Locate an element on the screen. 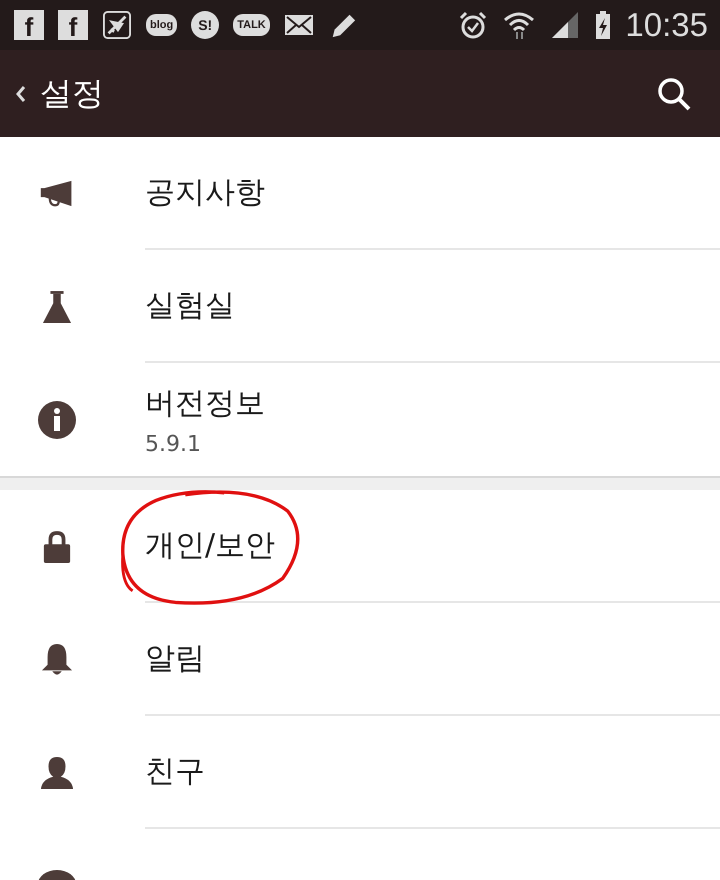  settings-item: 친구 is located at coordinates (360, 772).